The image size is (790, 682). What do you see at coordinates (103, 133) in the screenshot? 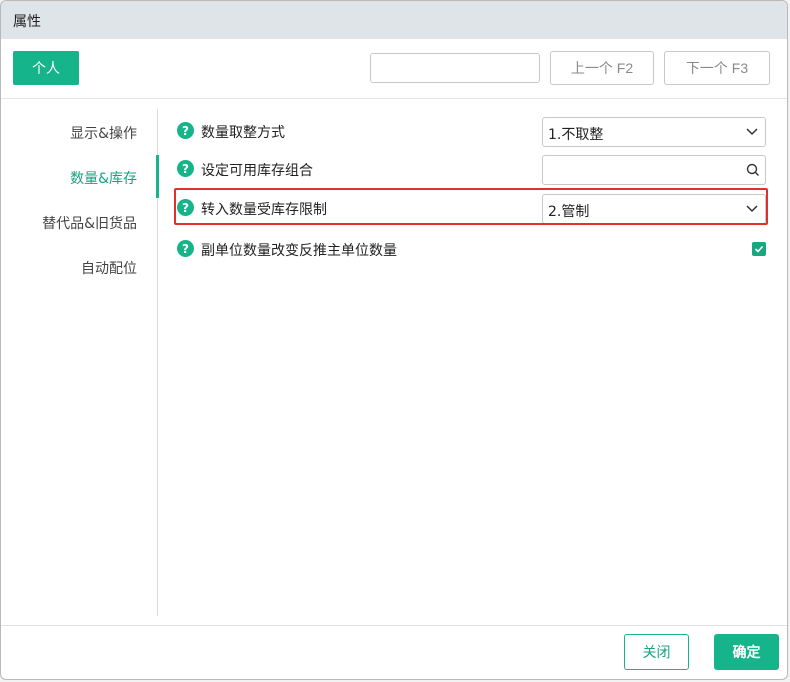
I see `sidebar-item-display: 显示&操作` at bounding box center [103, 133].